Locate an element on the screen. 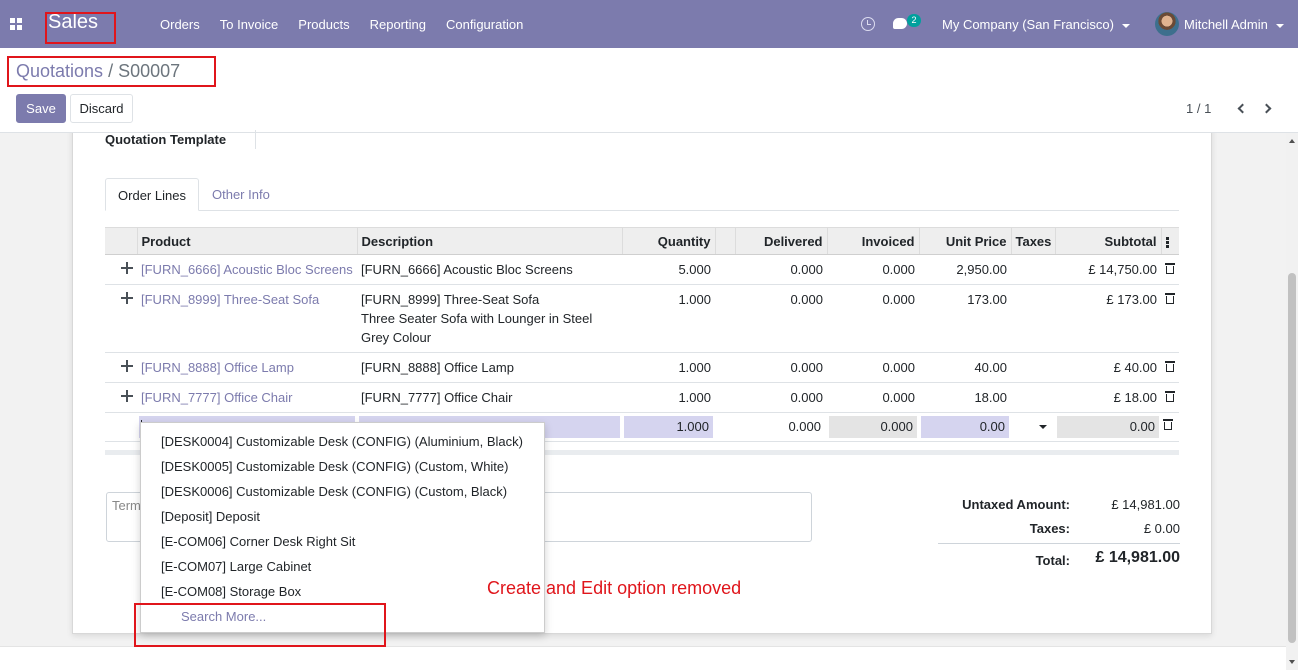  total-row: Total: £ 14,981.00 is located at coordinates (1059, 561).